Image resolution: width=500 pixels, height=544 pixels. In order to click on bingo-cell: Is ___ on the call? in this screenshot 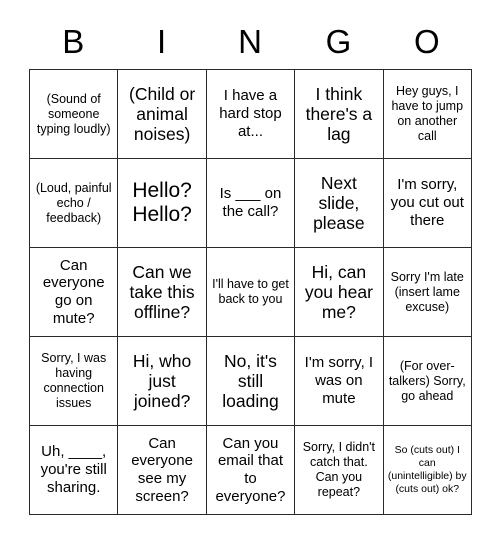, I will do `click(250, 203)`.